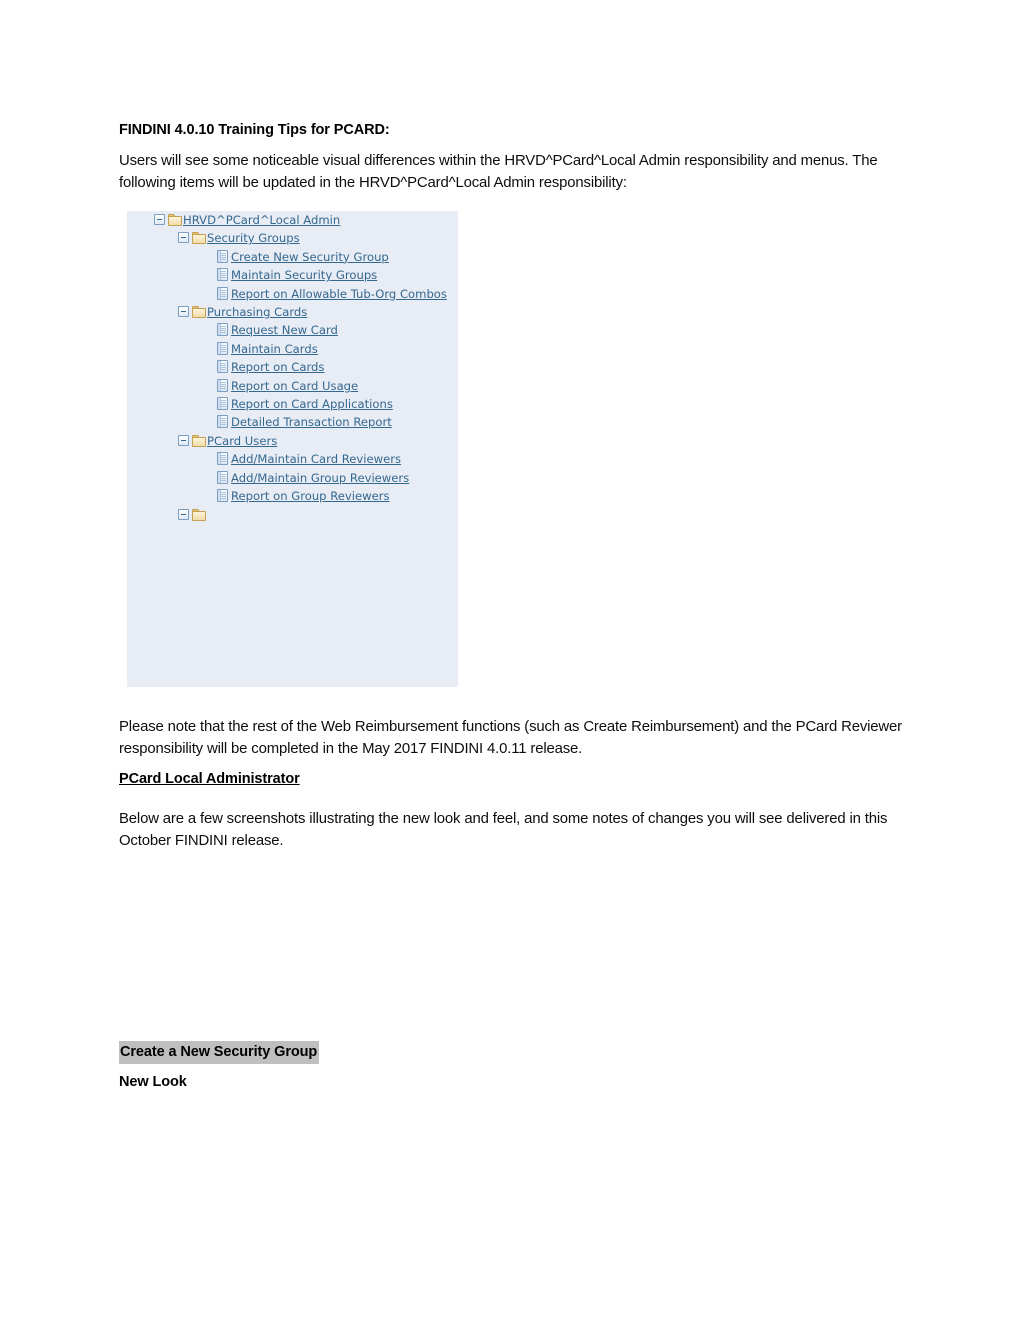 Image resolution: width=1020 pixels, height=1320 pixels. I want to click on tree-node-label: HRVD^PCard^Local Admin, so click(261, 220).